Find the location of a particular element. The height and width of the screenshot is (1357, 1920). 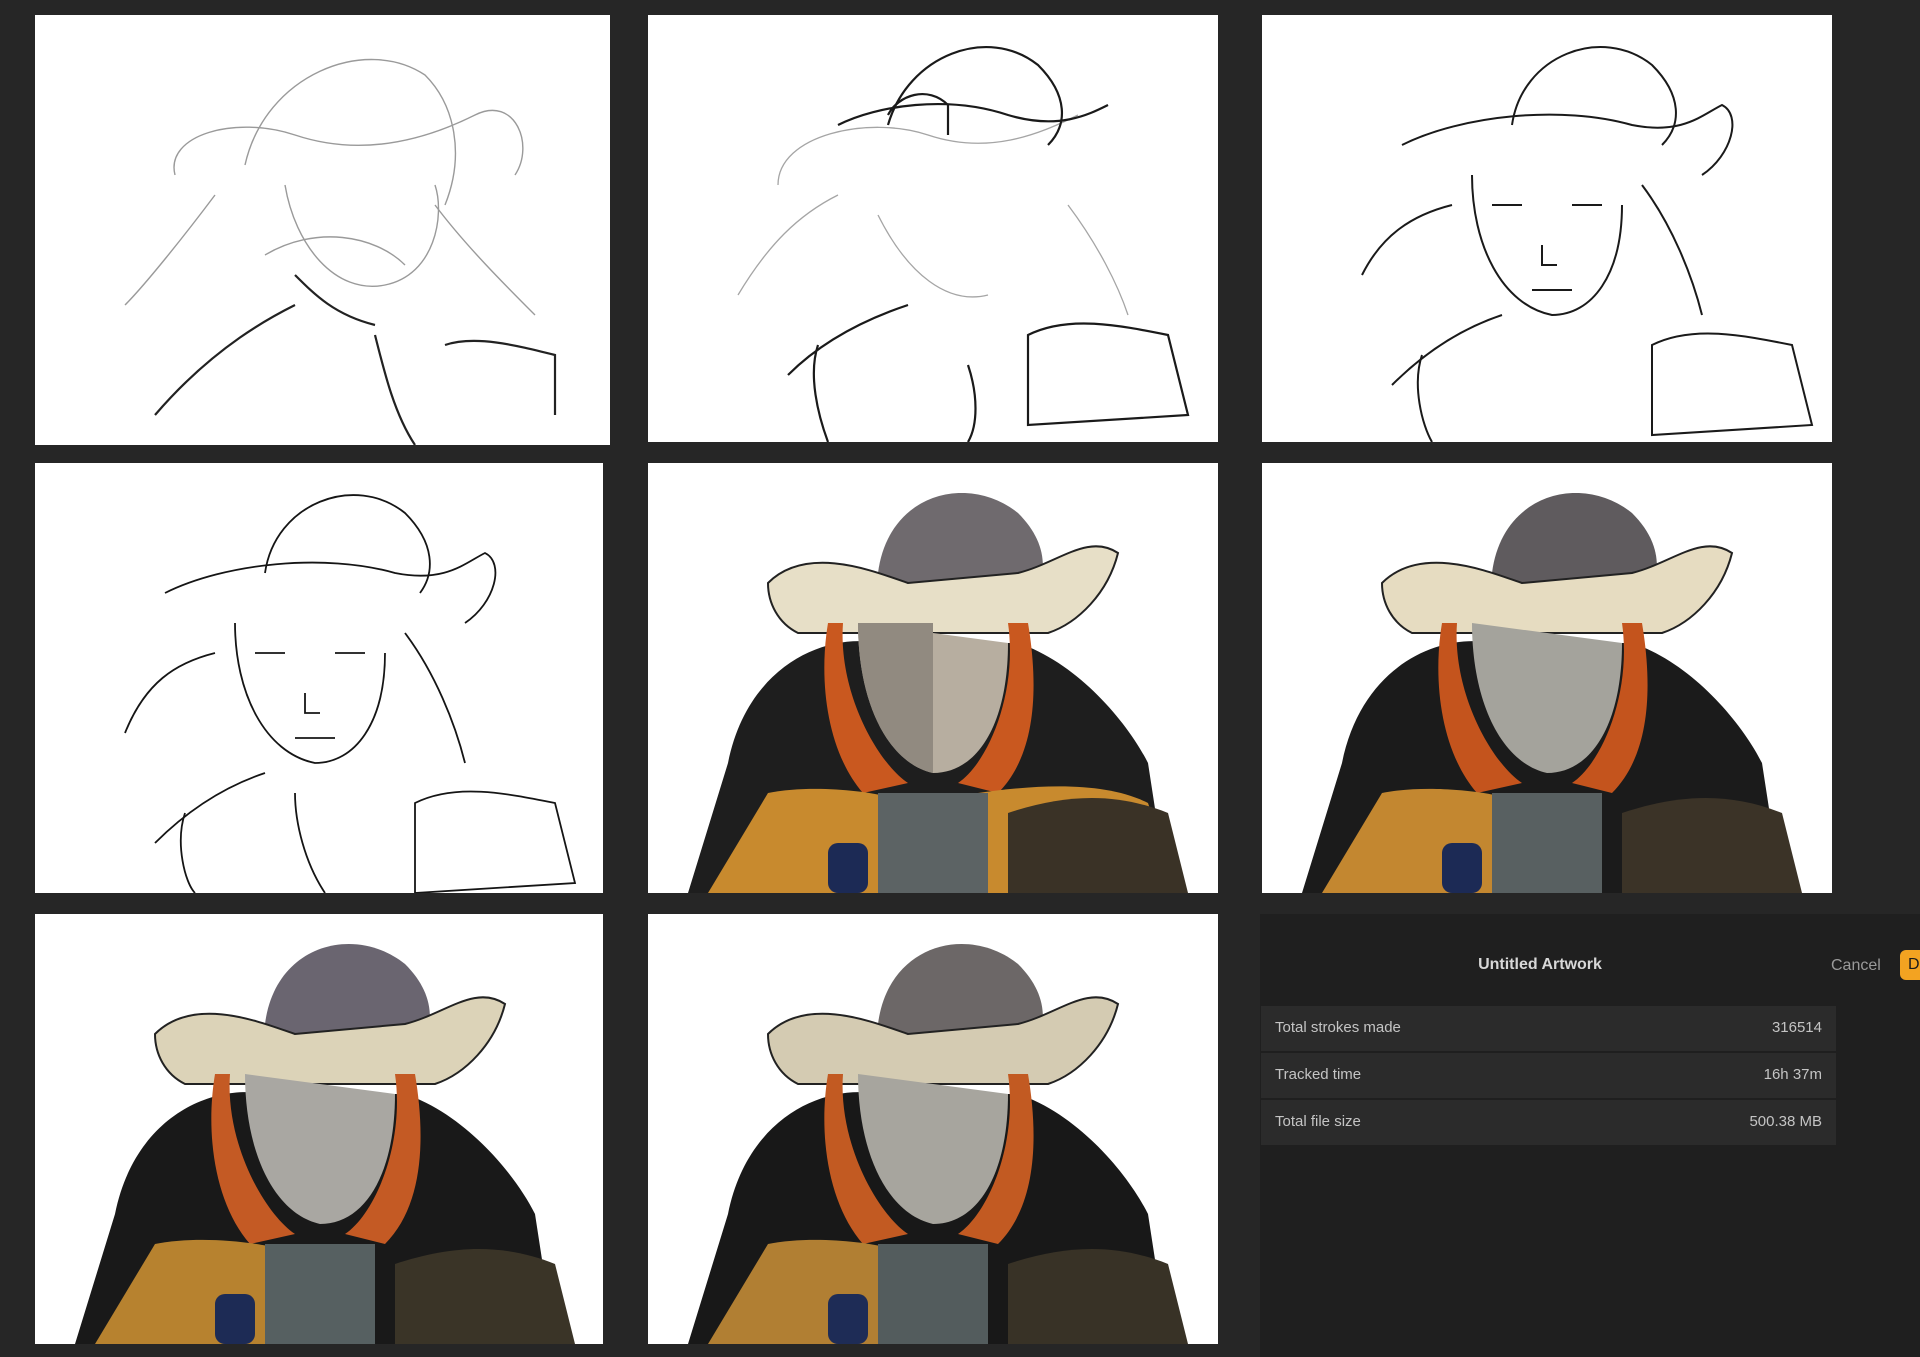

artwork-frame-rough-sketch is located at coordinates (322, 230).